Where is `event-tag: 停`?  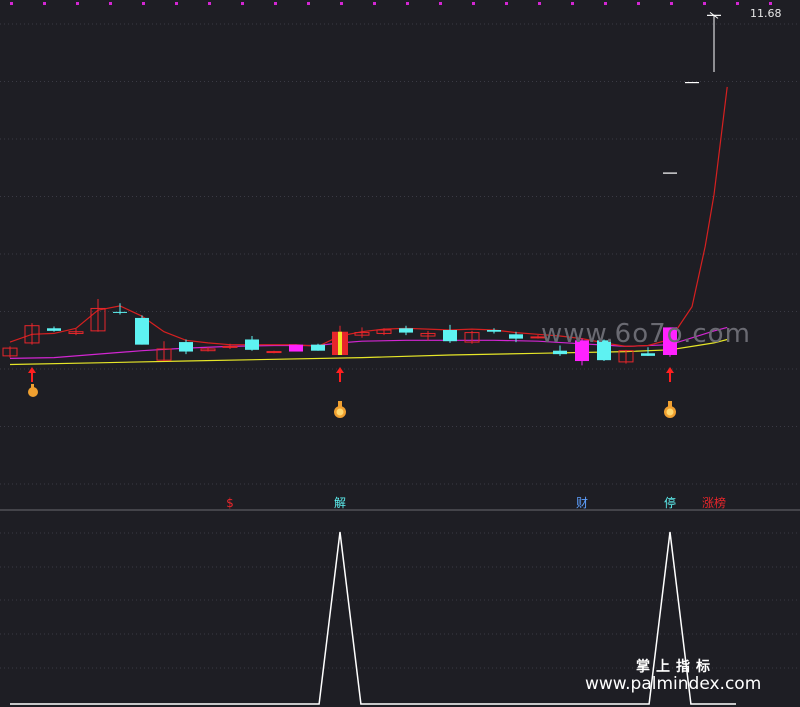 event-tag: 停 is located at coordinates (670, 502).